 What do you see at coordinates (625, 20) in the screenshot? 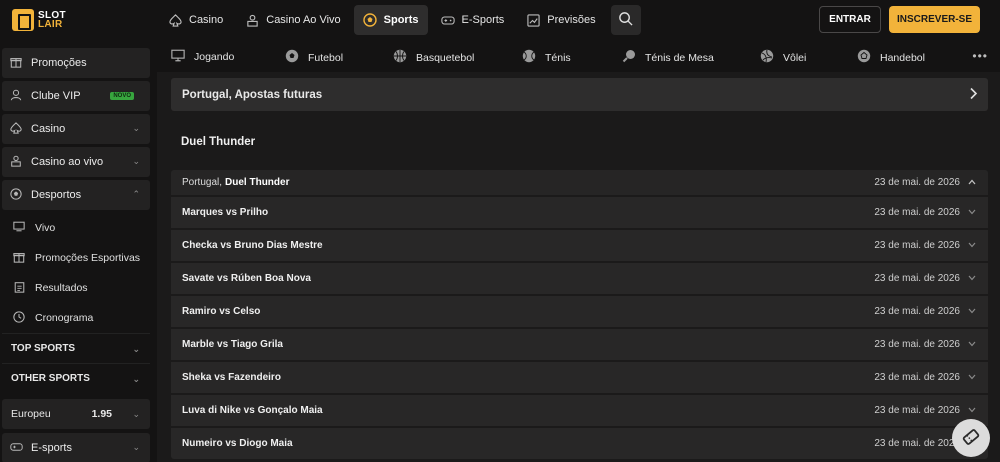
I see `search-button` at bounding box center [625, 20].